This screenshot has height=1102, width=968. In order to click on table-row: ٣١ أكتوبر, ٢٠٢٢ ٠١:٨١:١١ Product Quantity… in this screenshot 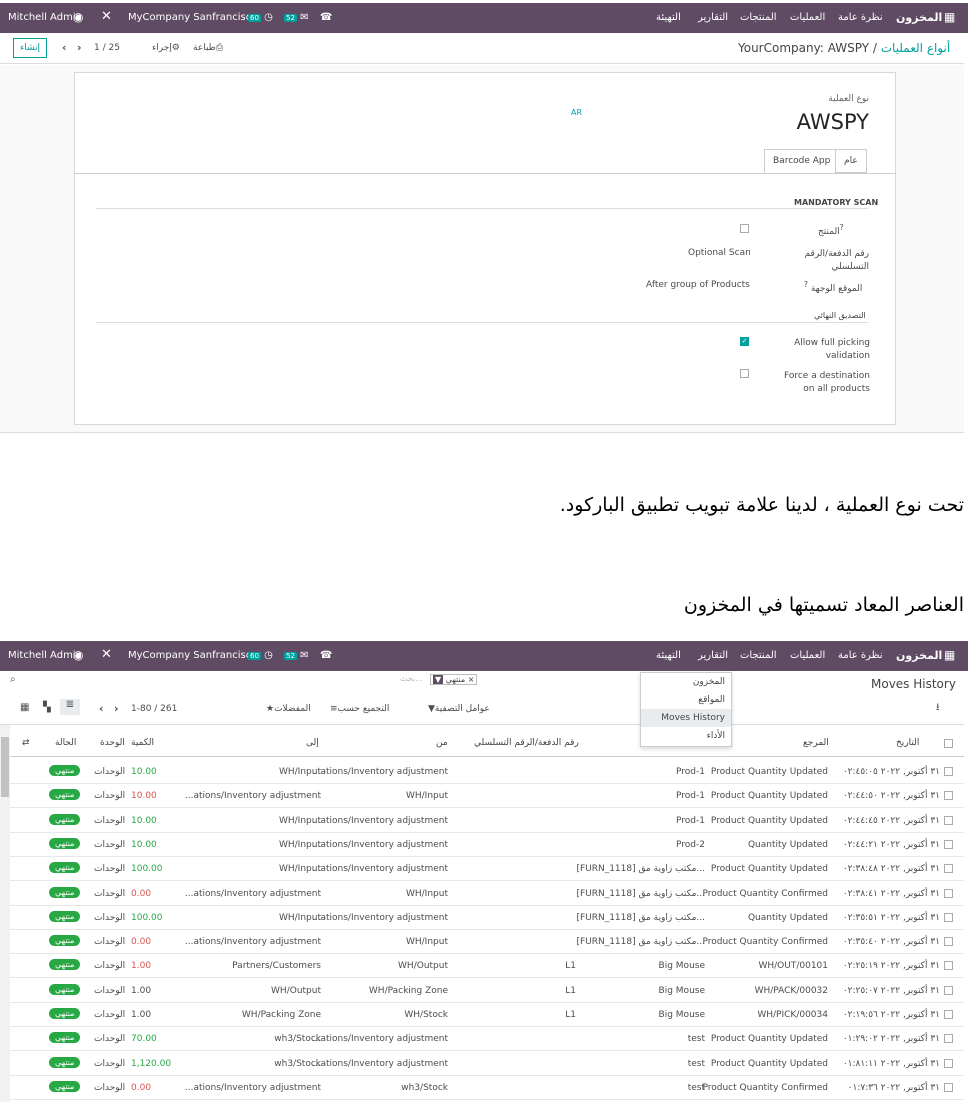, I will do `click(482, 1064)`.